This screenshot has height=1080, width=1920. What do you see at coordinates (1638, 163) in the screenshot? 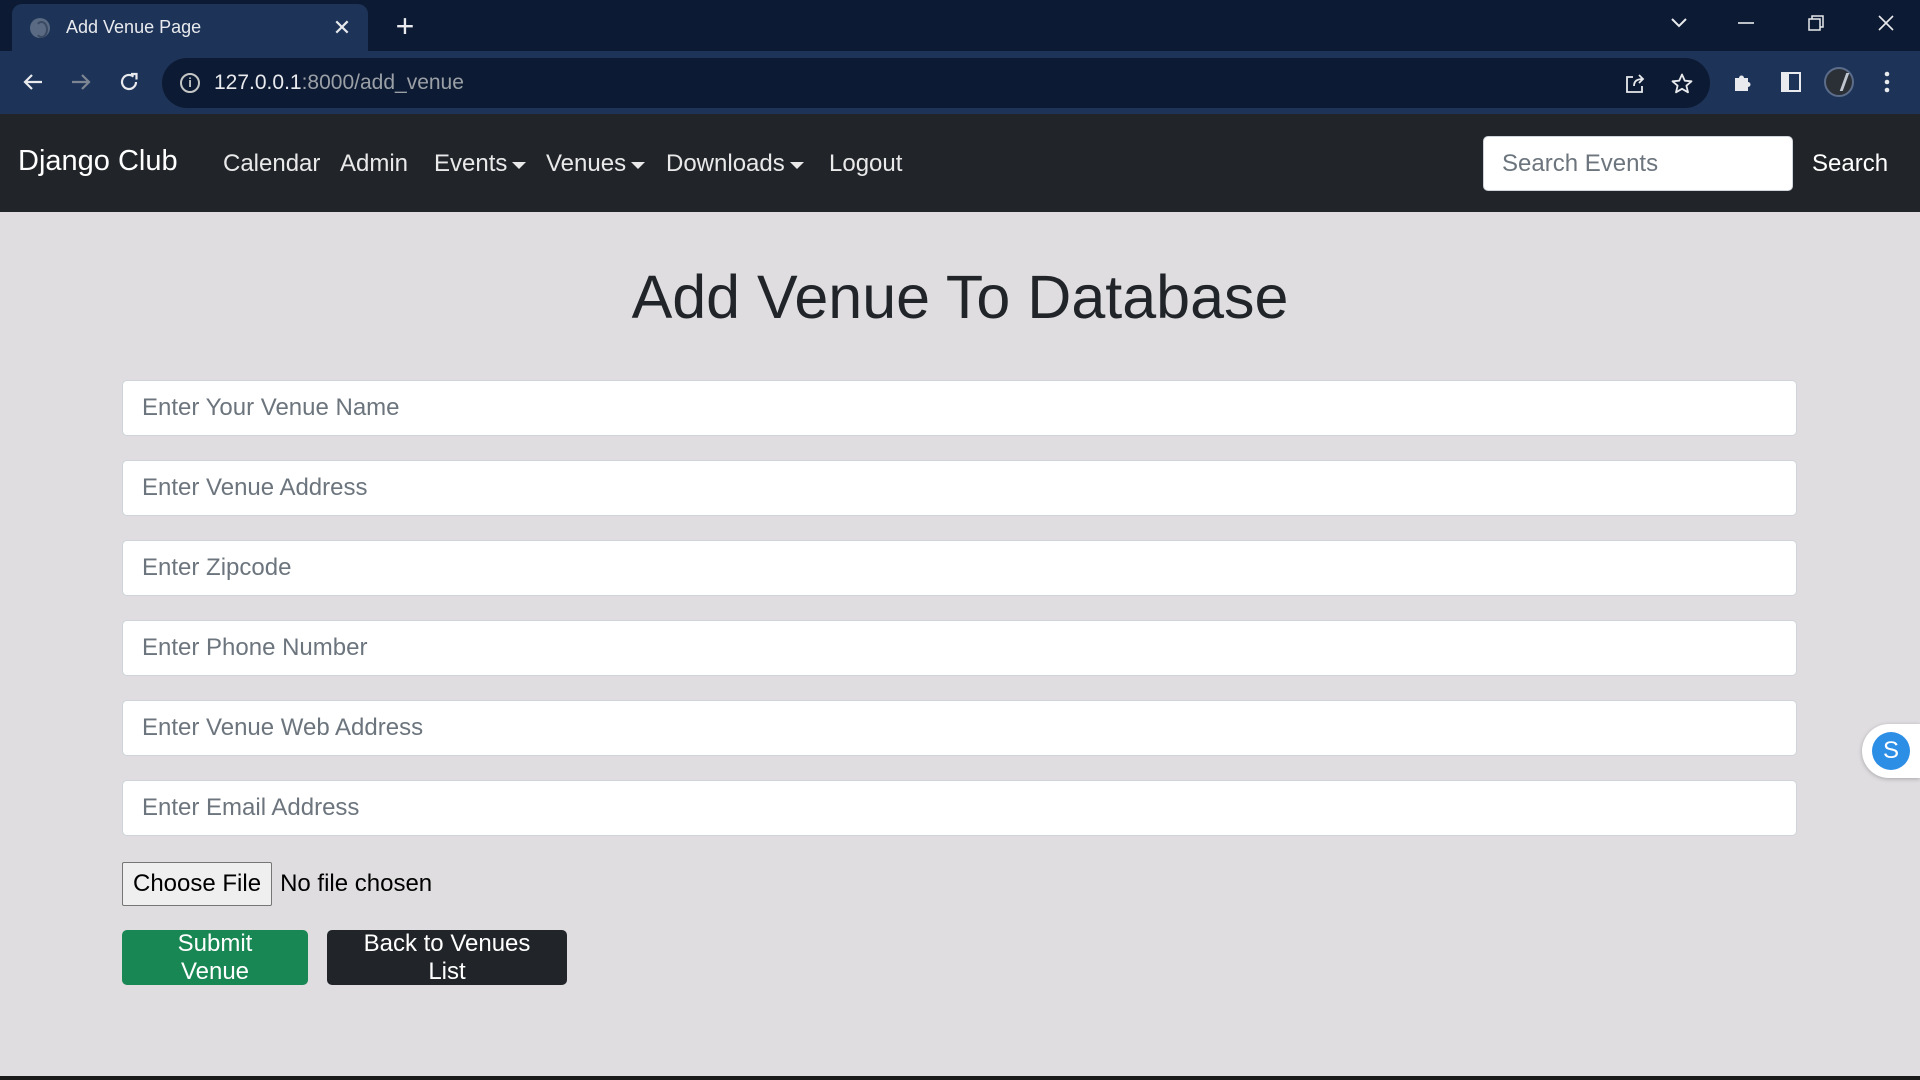
I see `search-events-input` at bounding box center [1638, 163].